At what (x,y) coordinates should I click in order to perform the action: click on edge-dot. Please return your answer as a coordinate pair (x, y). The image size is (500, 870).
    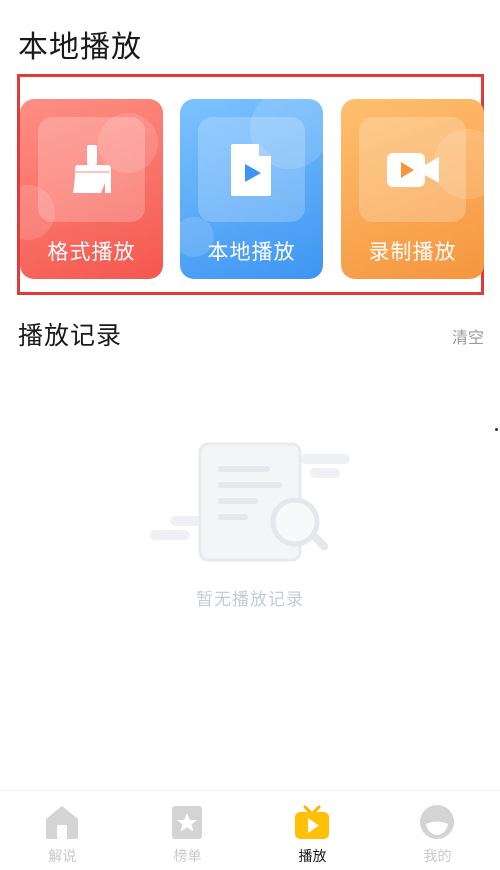
    Looking at the image, I should click on (496, 429).